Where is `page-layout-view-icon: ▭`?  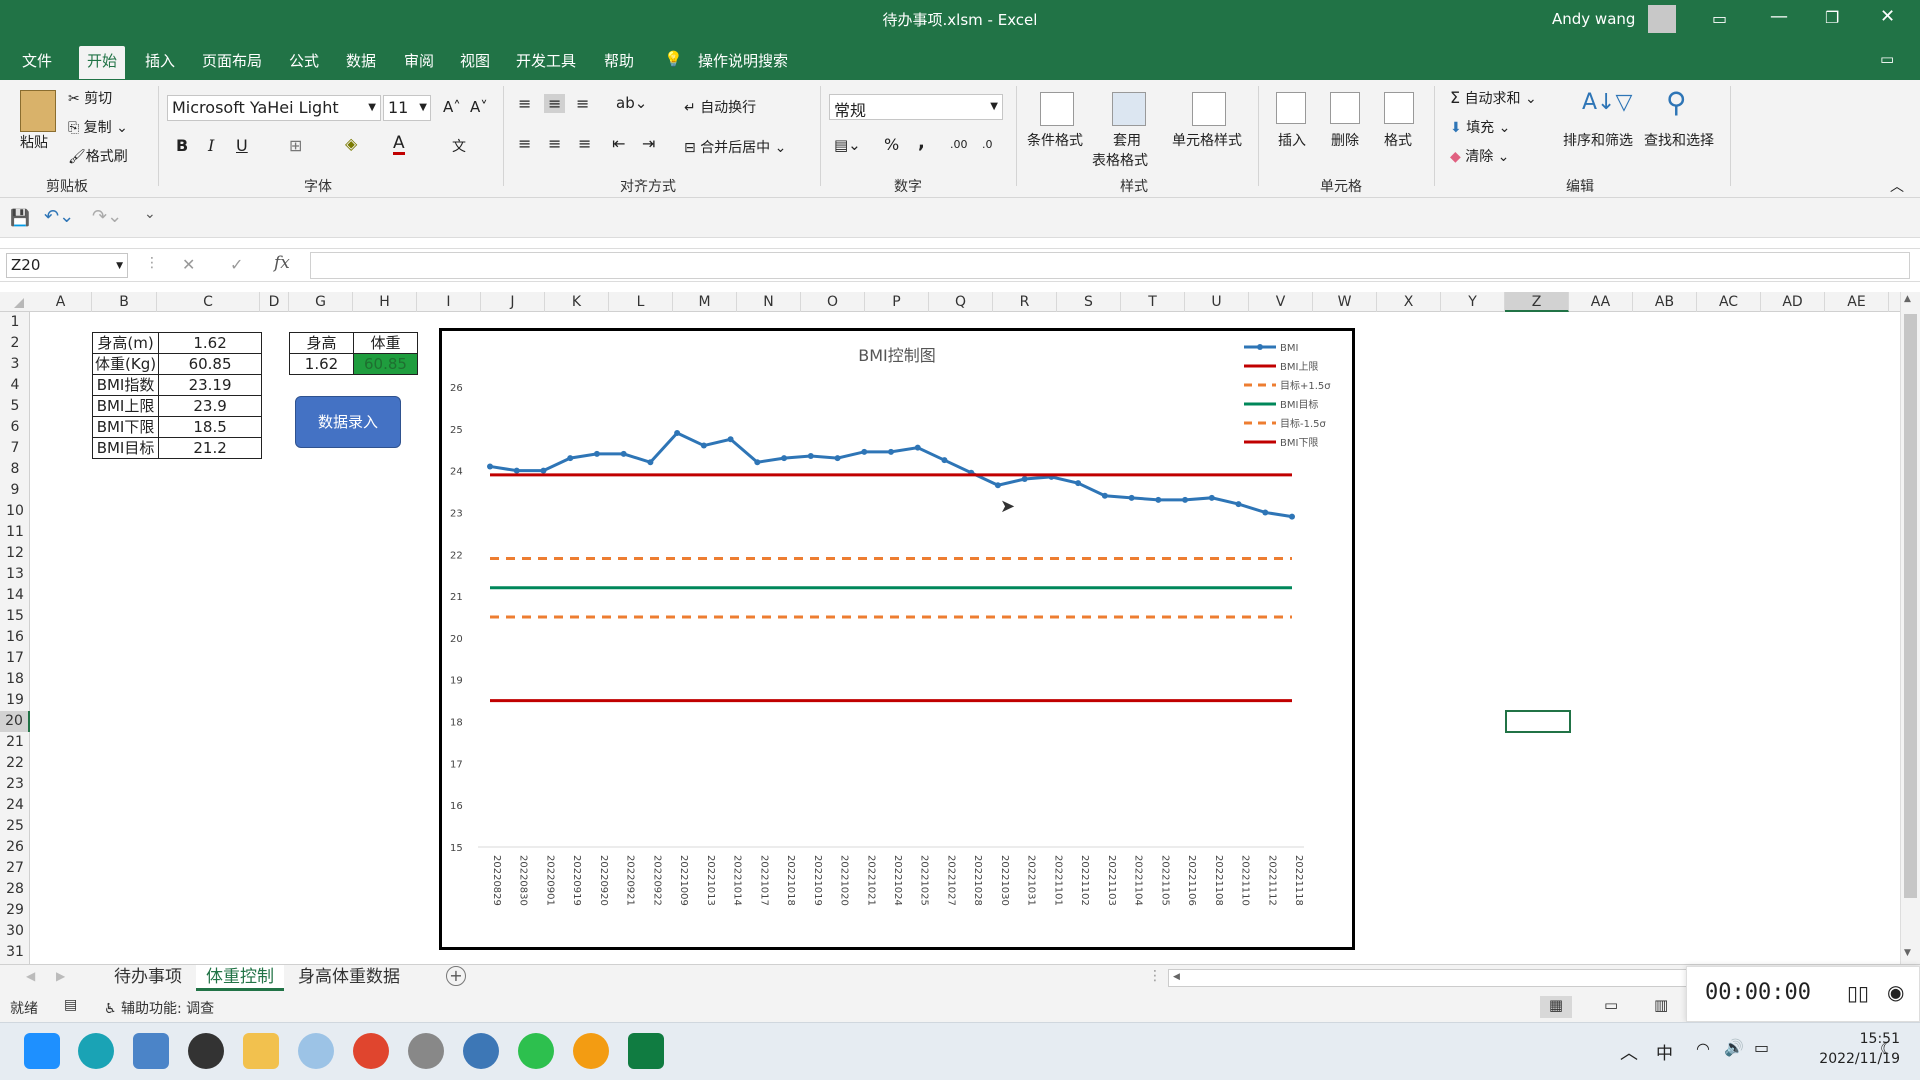 page-layout-view-icon: ▭ is located at coordinates (1611, 1005).